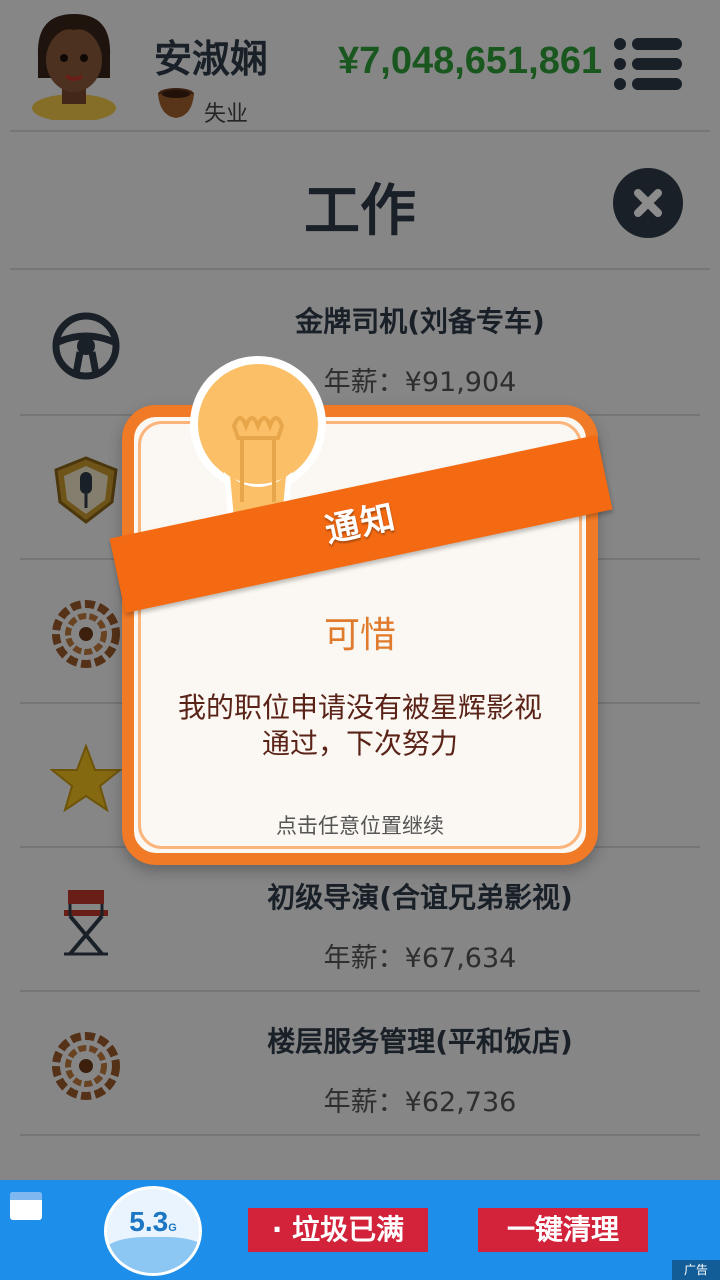  What do you see at coordinates (563, 1230) in the screenshot?
I see `one-click-clean-button: 一键清理` at bounding box center [563, 1230].